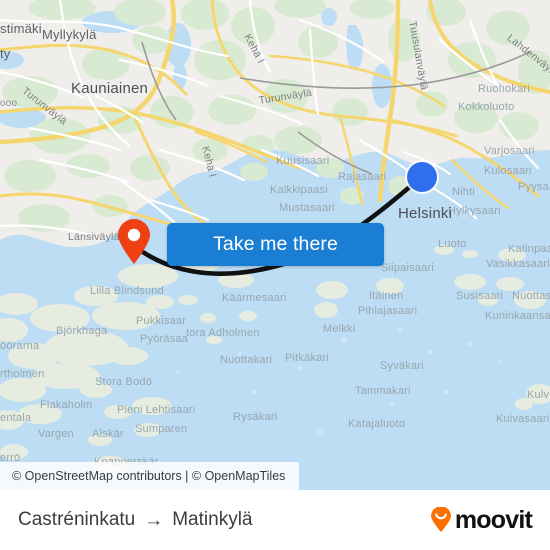 Image resolution: width=550 pixels, height=550 pixels. What do you see at coordinates (440, 519) in the screenshot?
I see `moovit-pin-icon` at bounding box center [440, 519].